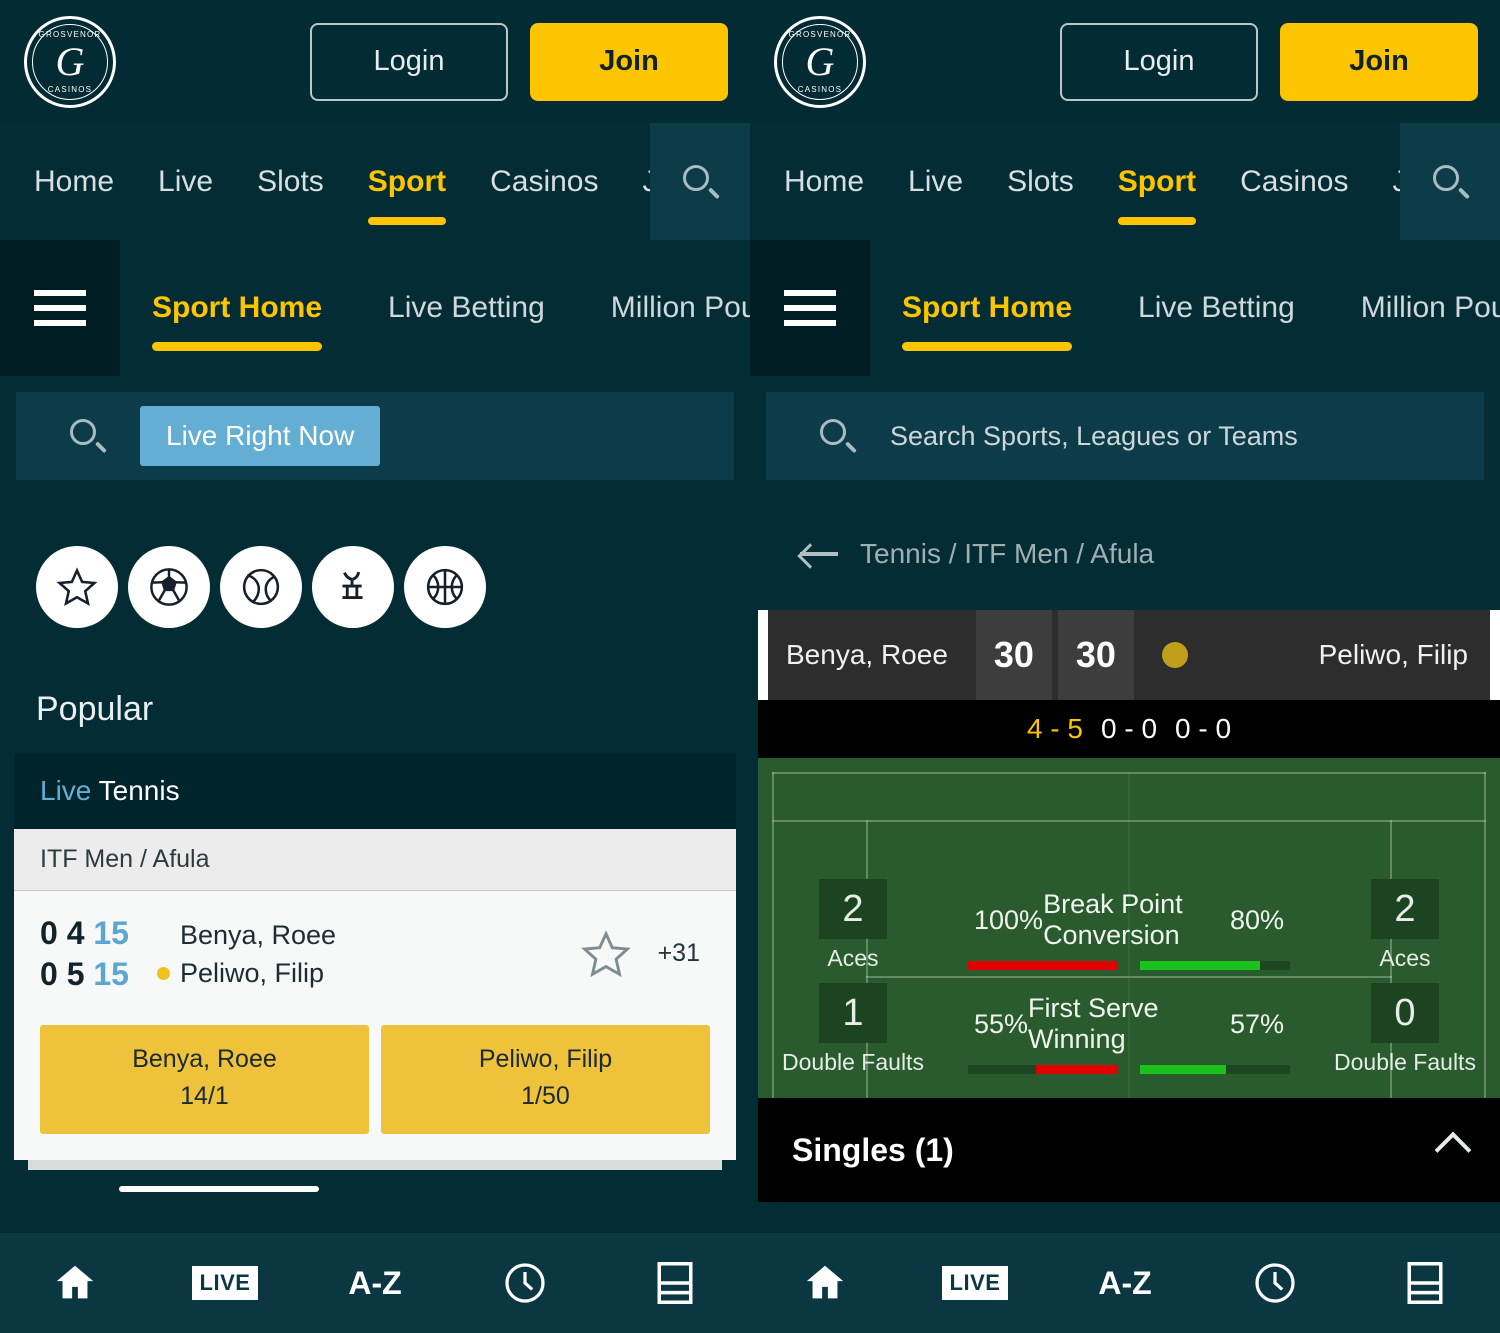 Image resolution: width=1500 pixels, height=1333 pixels. What do you see at coordinates (1256, 1023) in the screenshot?
I see `first-serve-away-pct: 57%` at bounding box center [1256, 1023].